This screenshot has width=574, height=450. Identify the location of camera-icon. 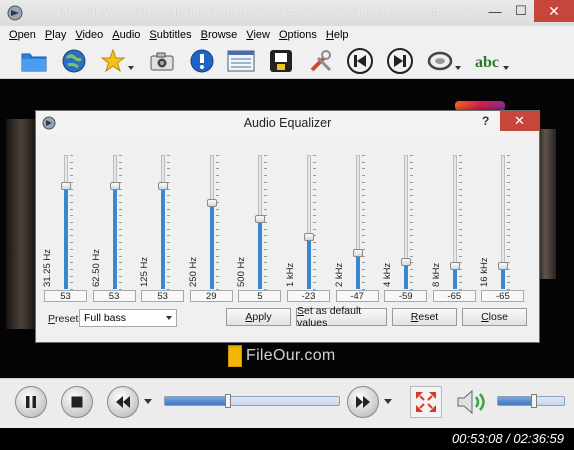
(162, 61).